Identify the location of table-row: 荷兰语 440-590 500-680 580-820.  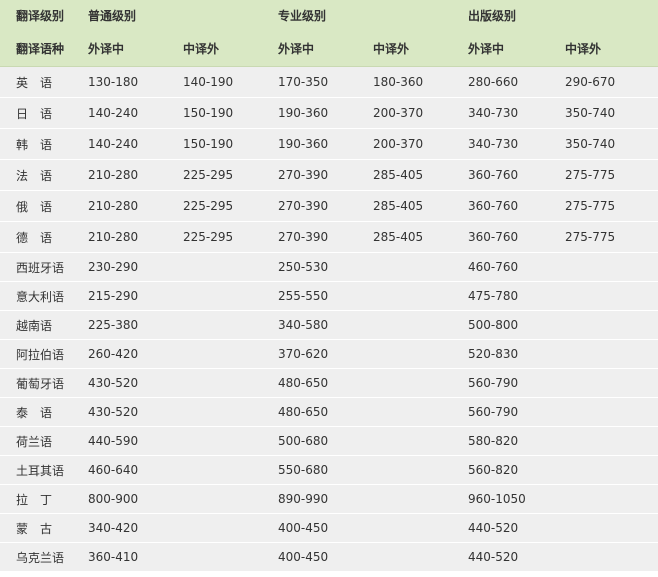
(329, 441).